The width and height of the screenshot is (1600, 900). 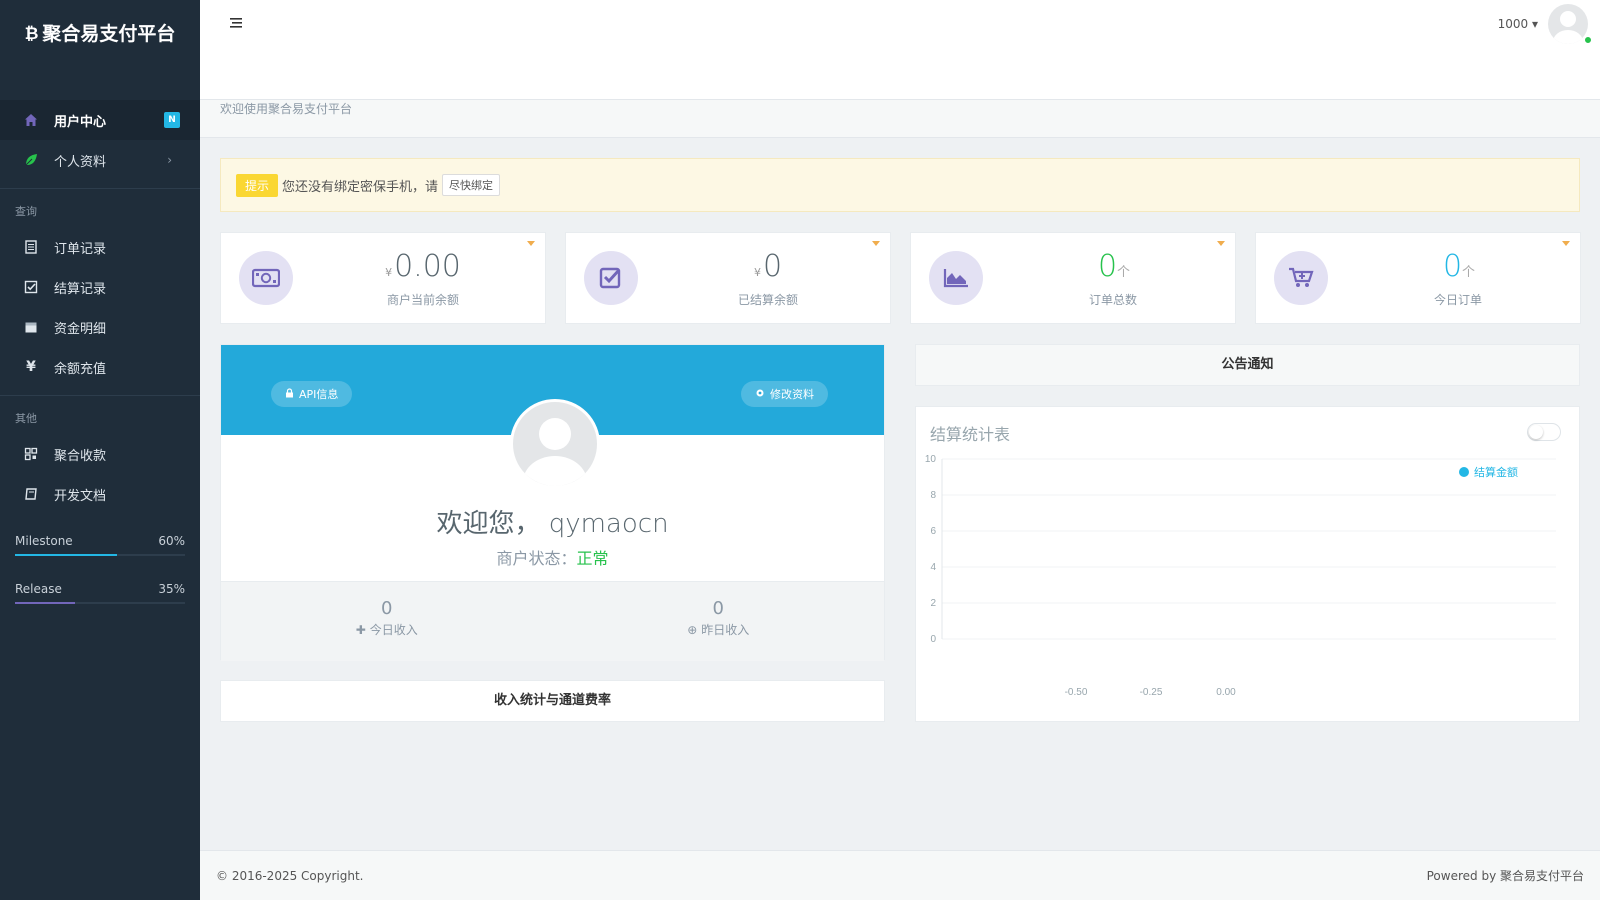 What do you see at coordinates (1588, 40) in the screenshot?
I see `online-status-dot` at bounding box center [1588, 40].